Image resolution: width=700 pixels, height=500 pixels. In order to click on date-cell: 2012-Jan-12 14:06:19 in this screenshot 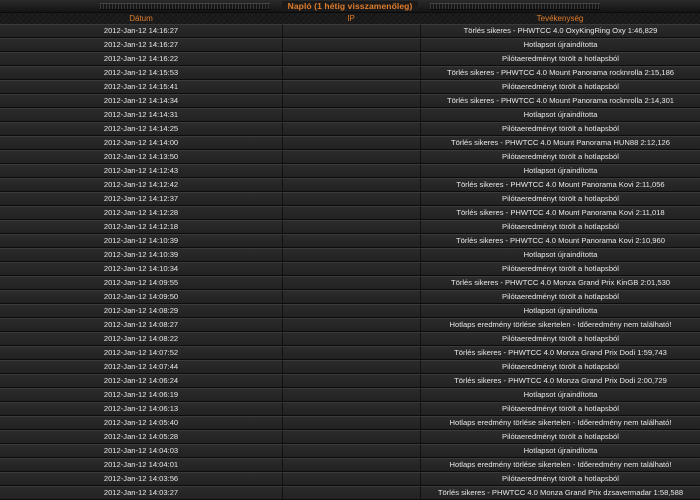, I will do `click(141, 395)`.